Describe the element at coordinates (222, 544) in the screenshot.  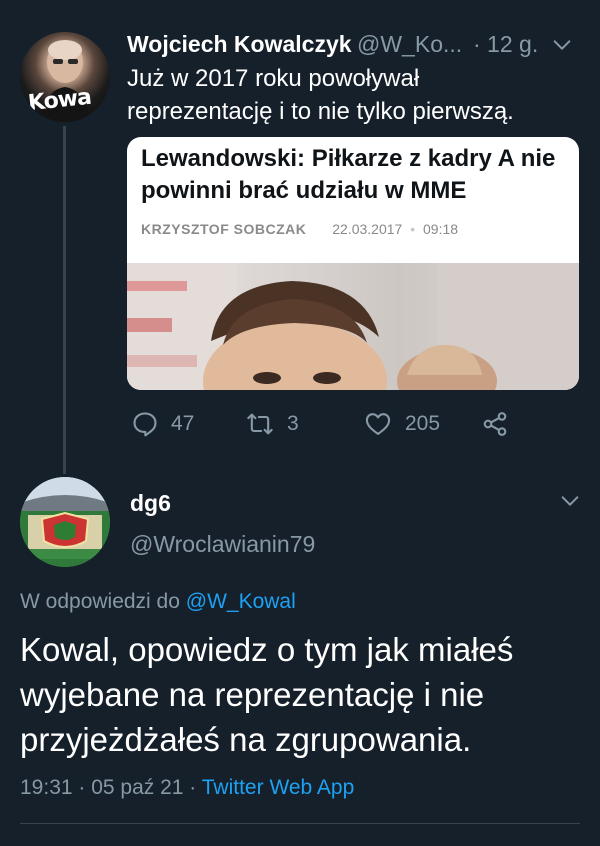
I see `reply-author-handle: @Wroclawianin79` at that location.